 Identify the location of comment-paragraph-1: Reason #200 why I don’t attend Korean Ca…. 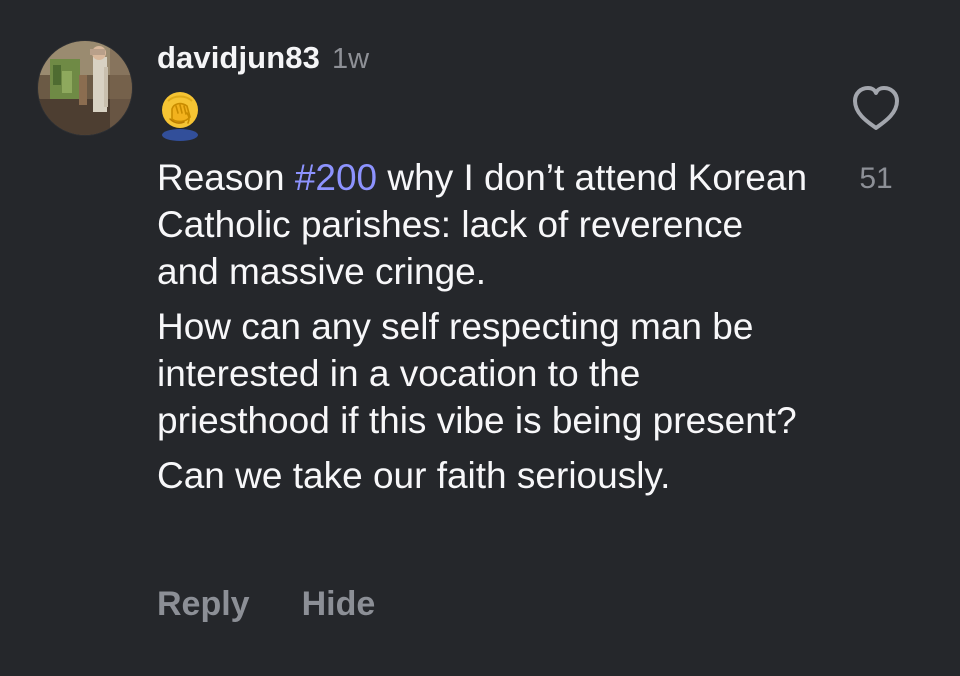
(482, 224).